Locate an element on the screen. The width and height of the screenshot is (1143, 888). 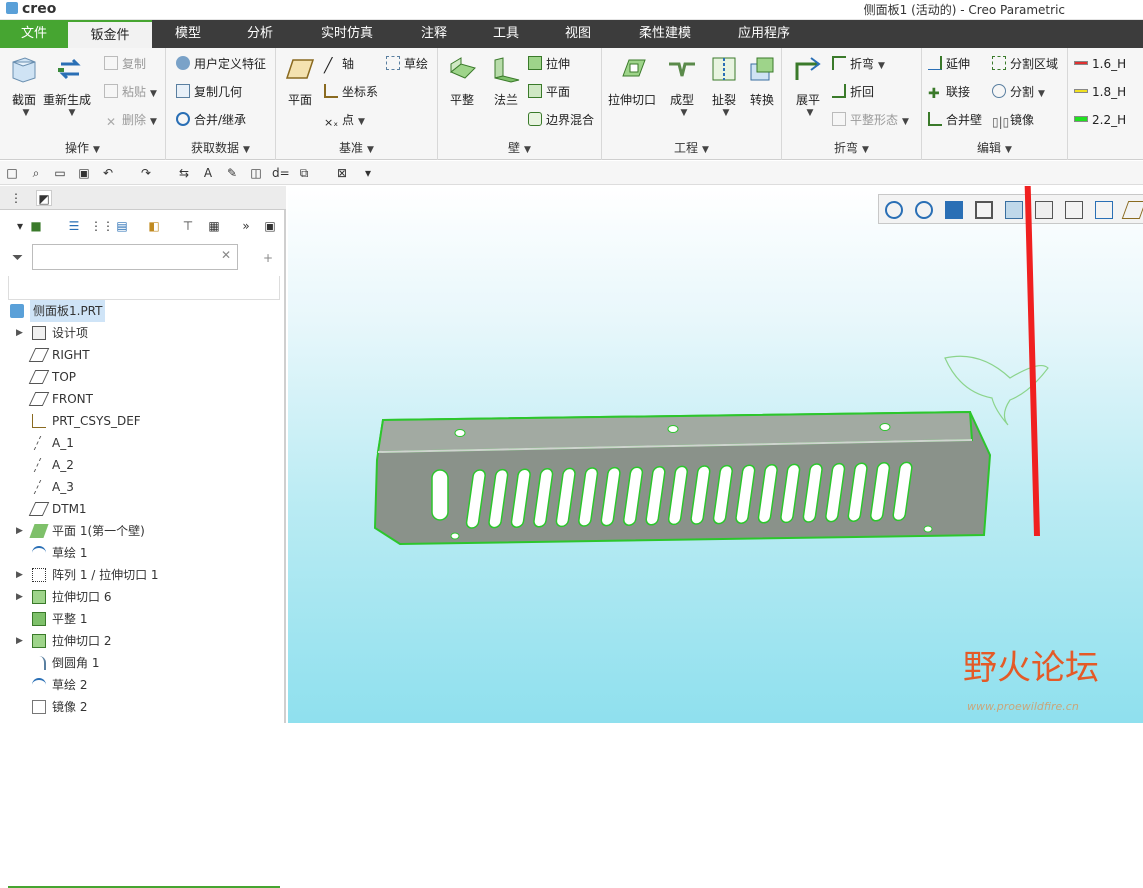
group-label-edit: 编辑 ▼ is located at coordinates (994, 147).